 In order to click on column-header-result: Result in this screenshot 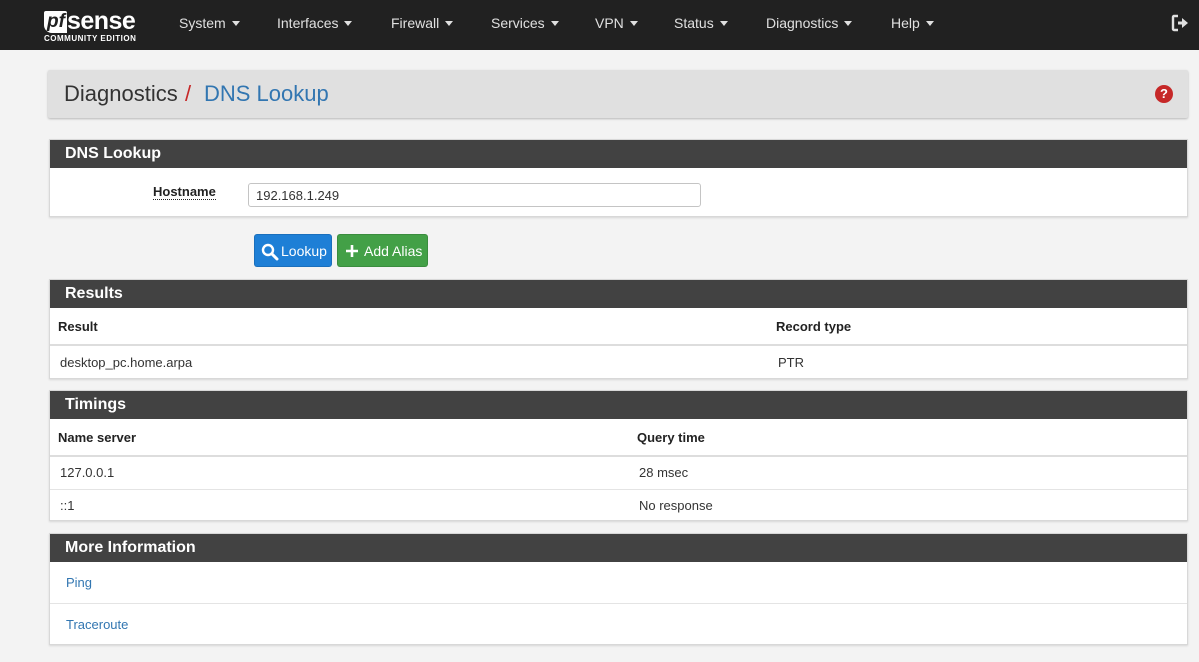, I will do `click(409, 327)`.